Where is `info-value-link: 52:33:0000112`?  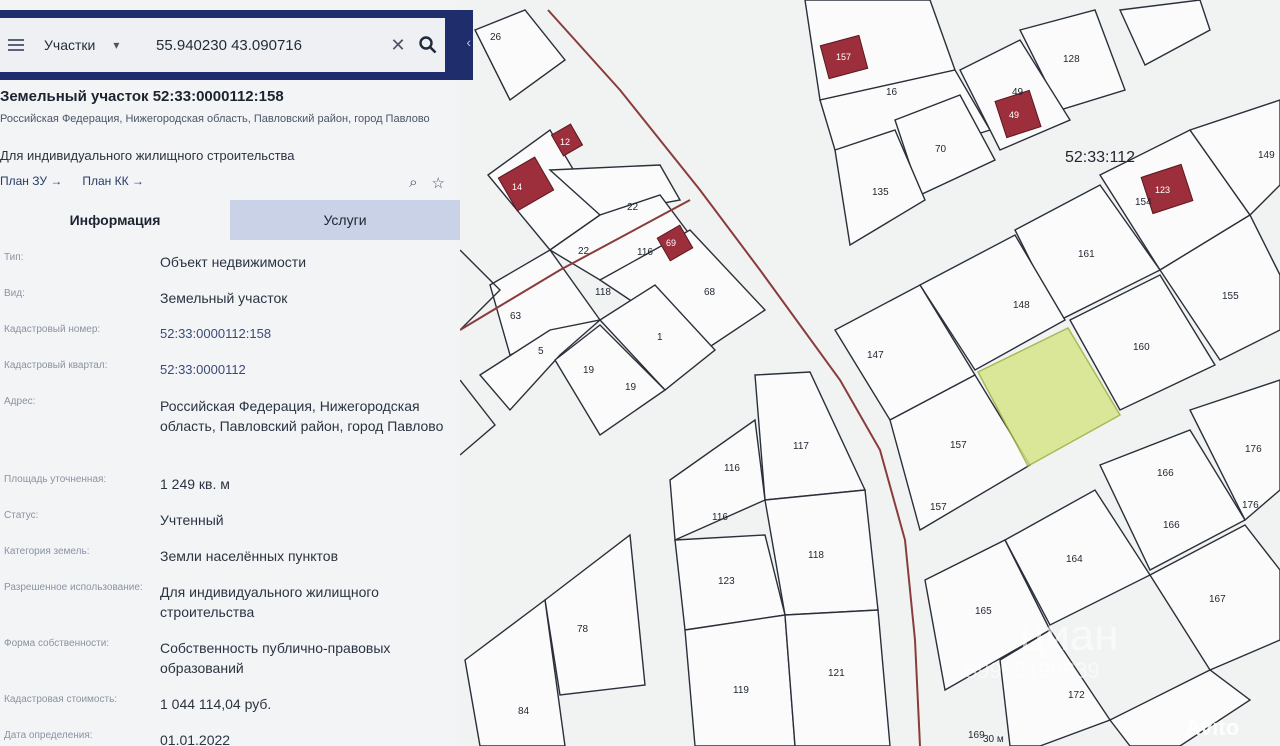
info-value-link: 52:33:0000112 is located at coordinates (305, 370).